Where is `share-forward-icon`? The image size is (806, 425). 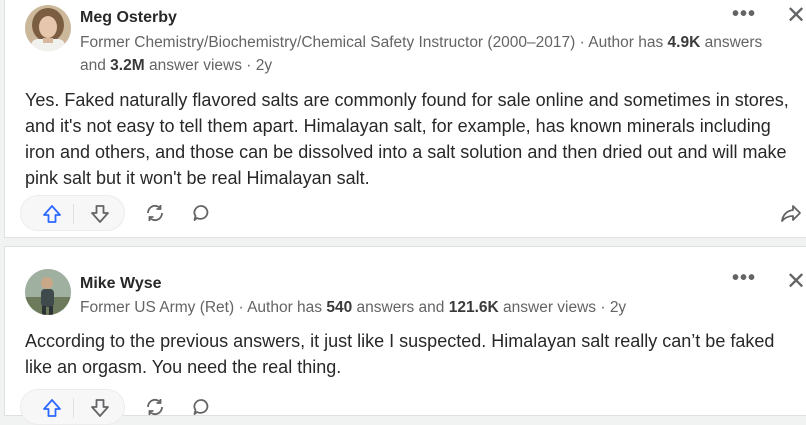
share-forward-icon is located at coordinates (791, 213).